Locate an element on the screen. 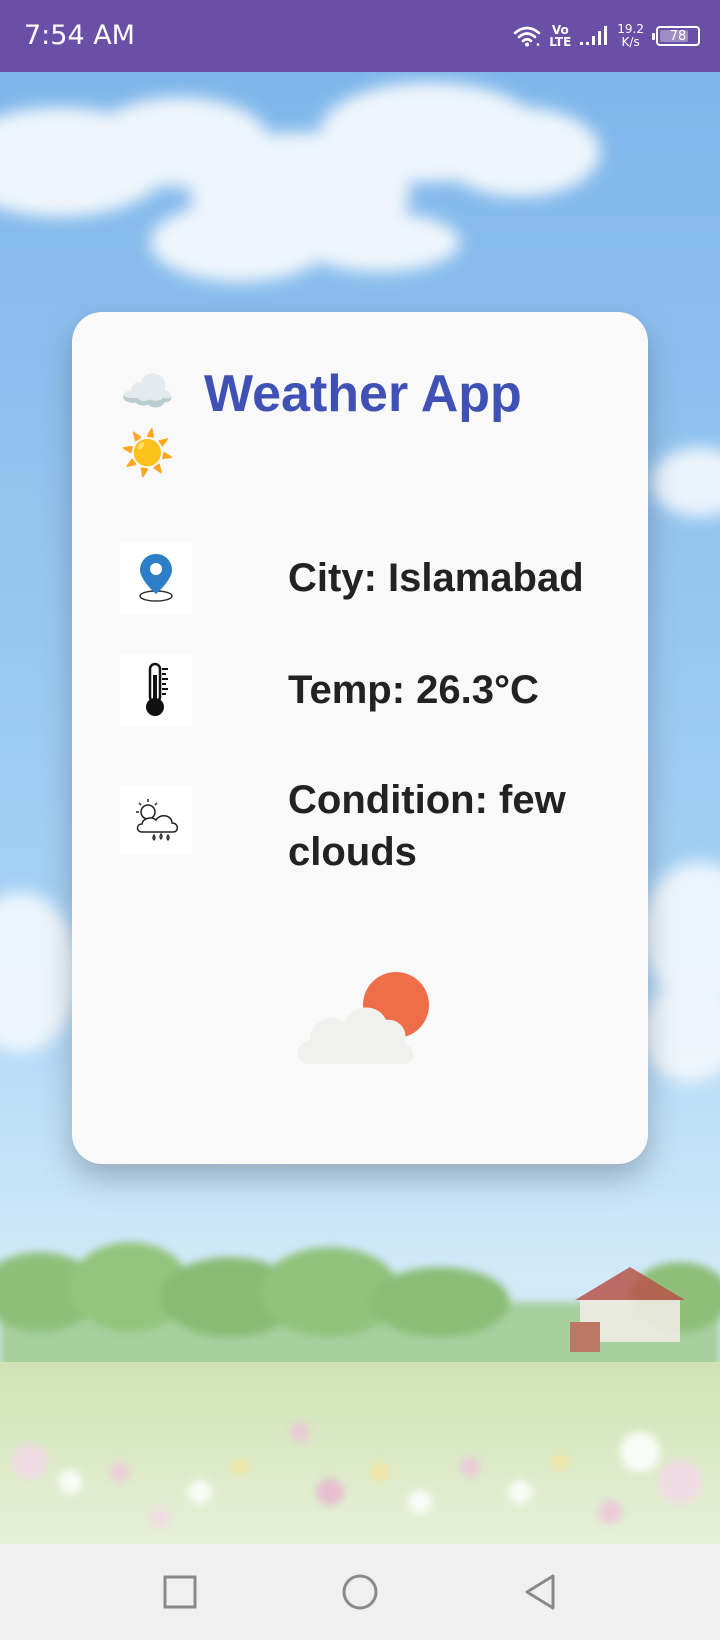  thermometer-icon is located at coordinates (156, 690).